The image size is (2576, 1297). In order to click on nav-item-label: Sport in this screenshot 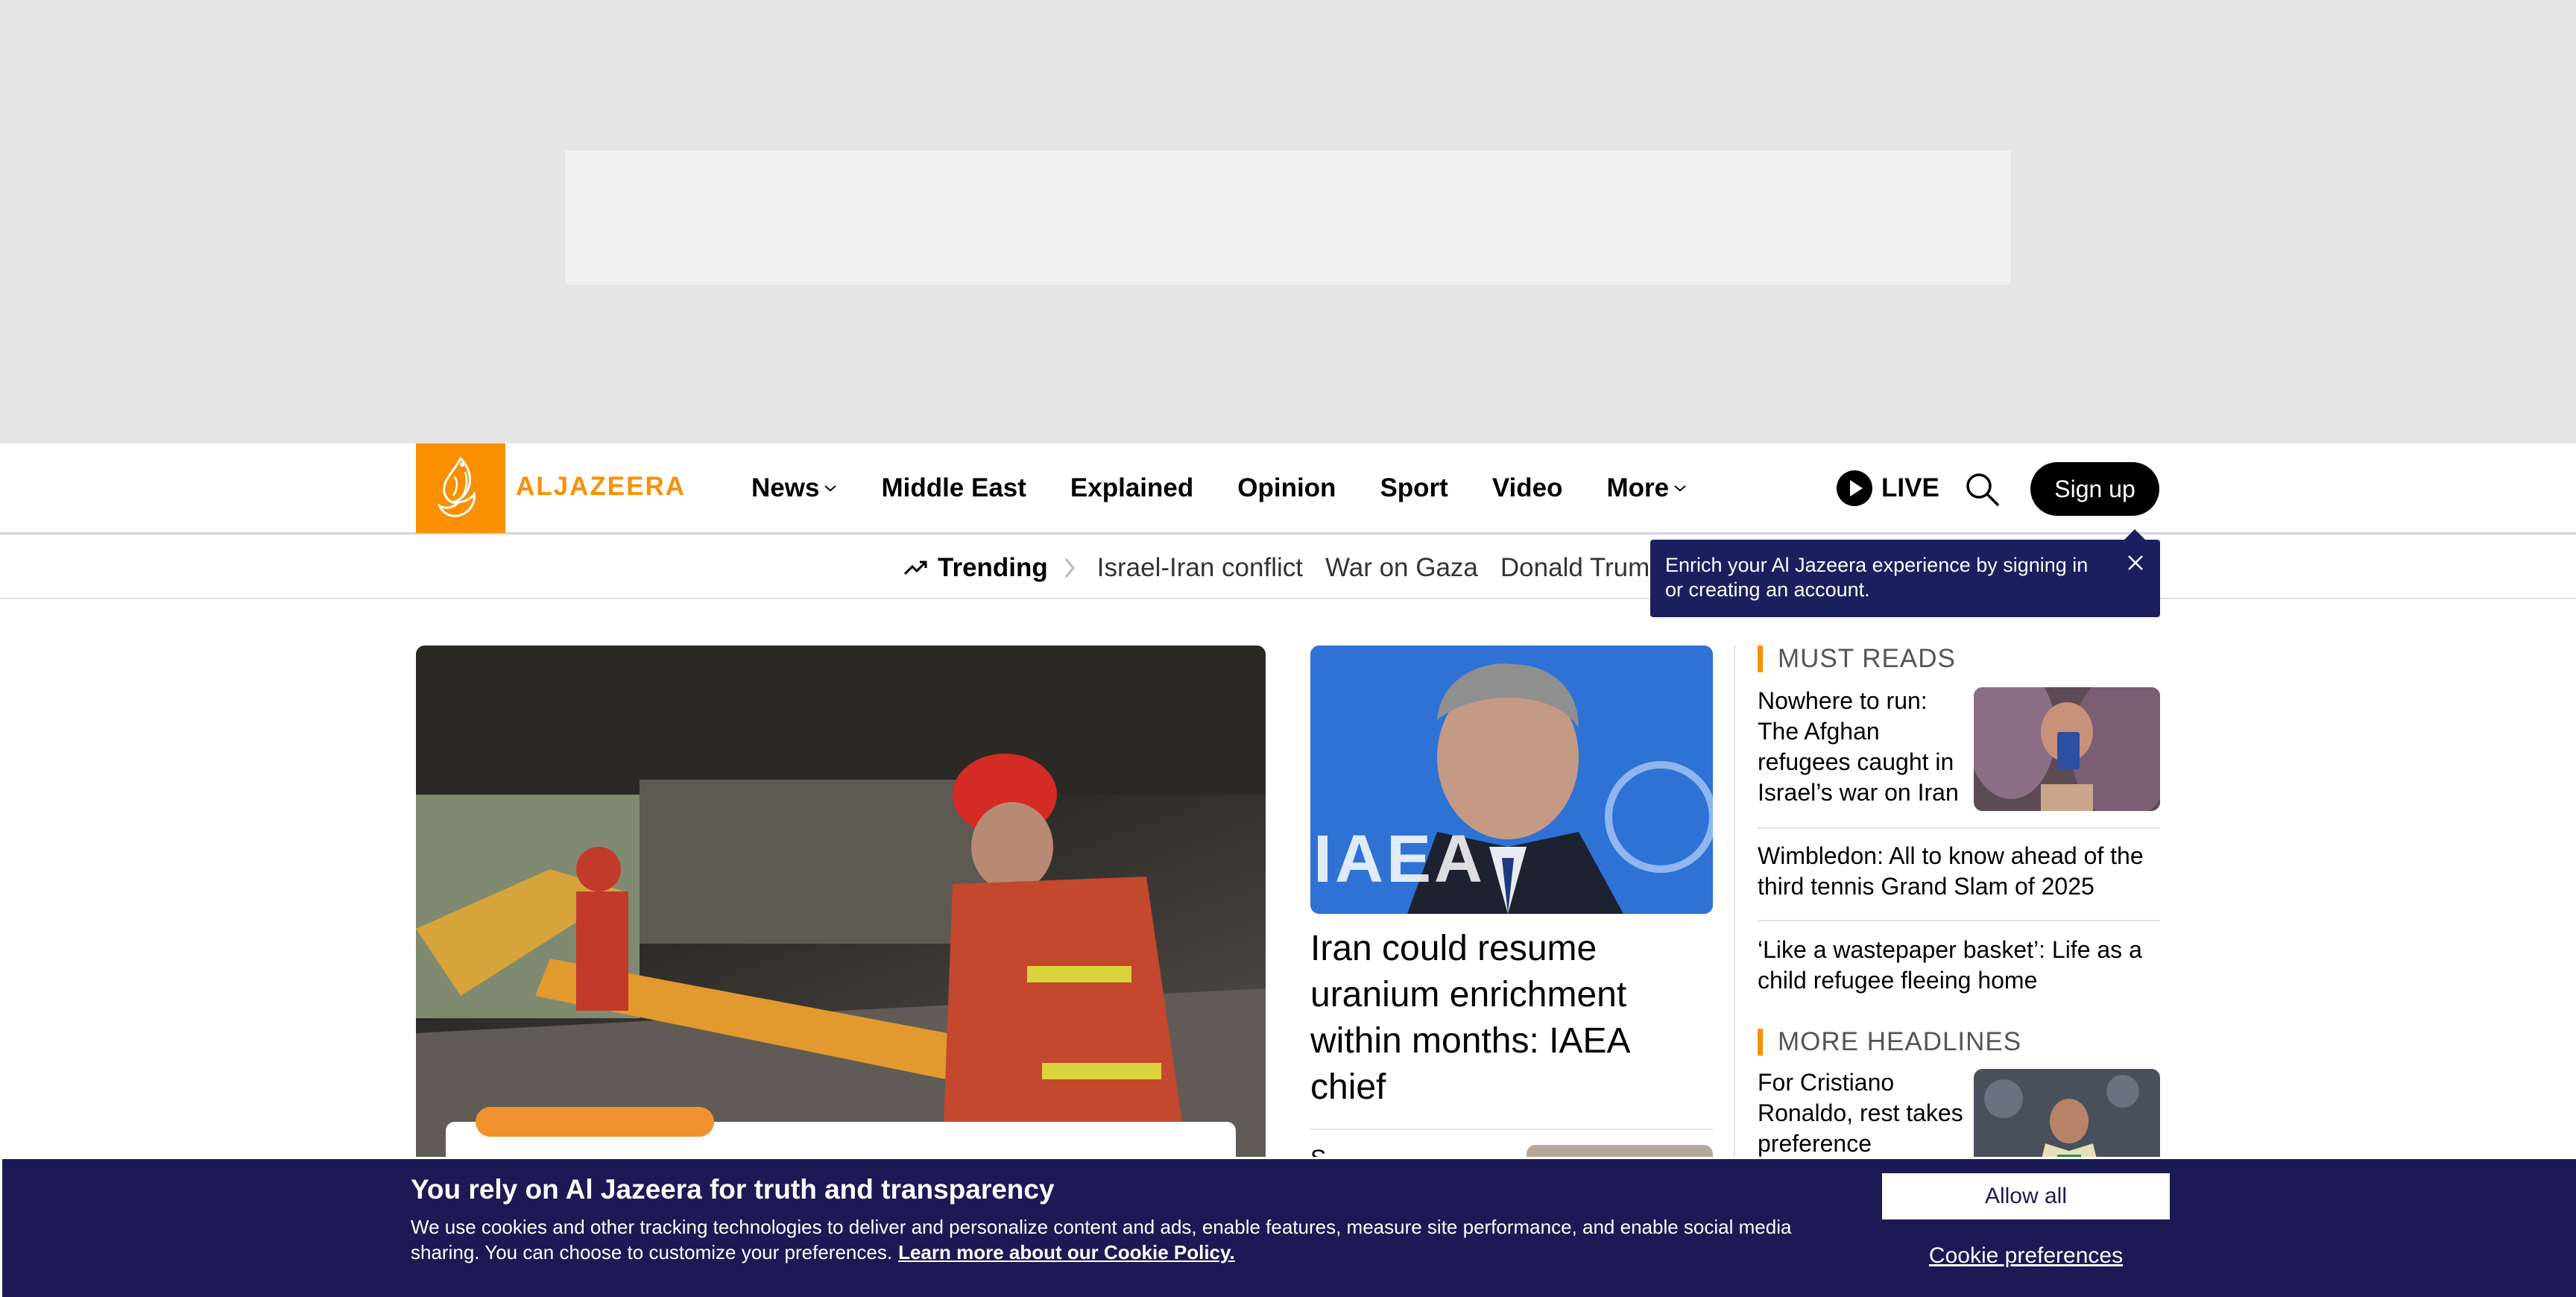, I will do `click(1414, 487)`.